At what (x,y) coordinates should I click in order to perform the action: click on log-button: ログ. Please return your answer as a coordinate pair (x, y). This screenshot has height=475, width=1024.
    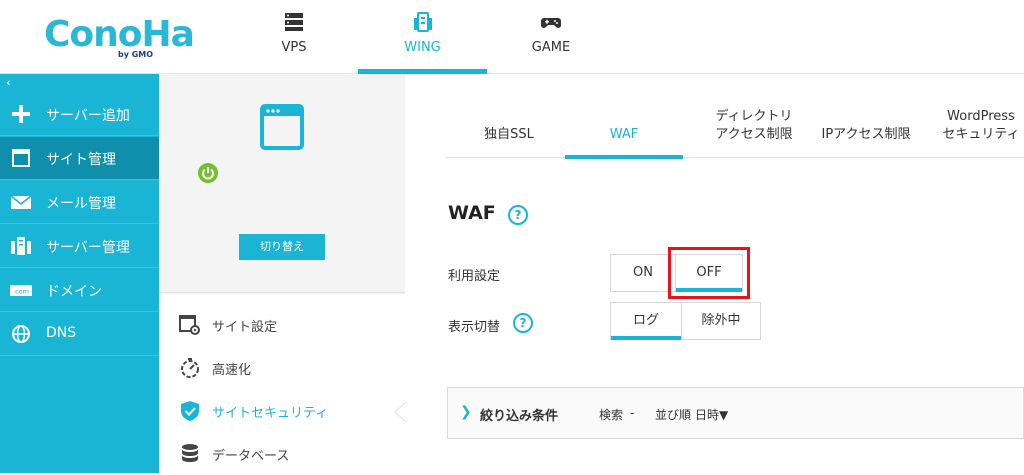
    Looking at the image, I should click on (646, 321).